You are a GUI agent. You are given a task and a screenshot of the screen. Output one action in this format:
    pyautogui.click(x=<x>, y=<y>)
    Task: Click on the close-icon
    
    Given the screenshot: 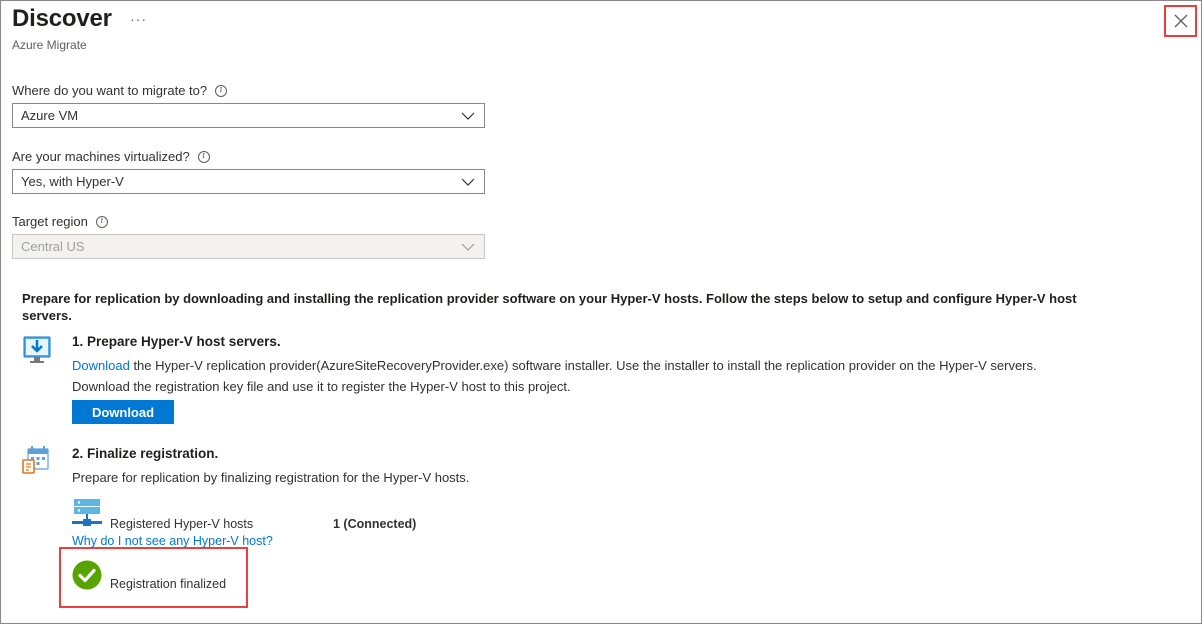 What is the action you would take?
    pyautogui.click(x=1180, y=21)
    